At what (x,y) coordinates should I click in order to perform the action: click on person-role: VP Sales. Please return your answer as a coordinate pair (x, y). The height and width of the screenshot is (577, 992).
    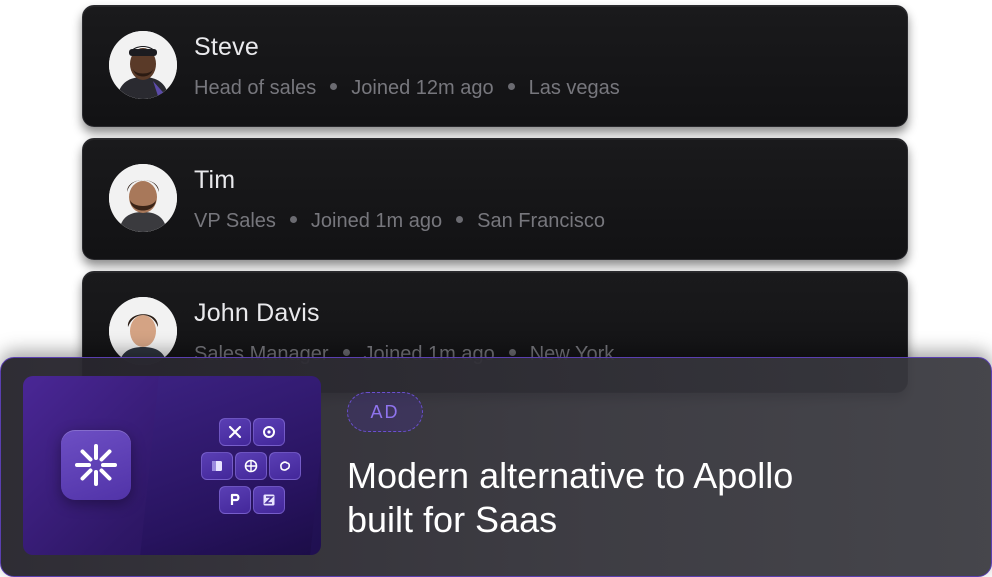
    Looking at the image, I should click on (235, 221).